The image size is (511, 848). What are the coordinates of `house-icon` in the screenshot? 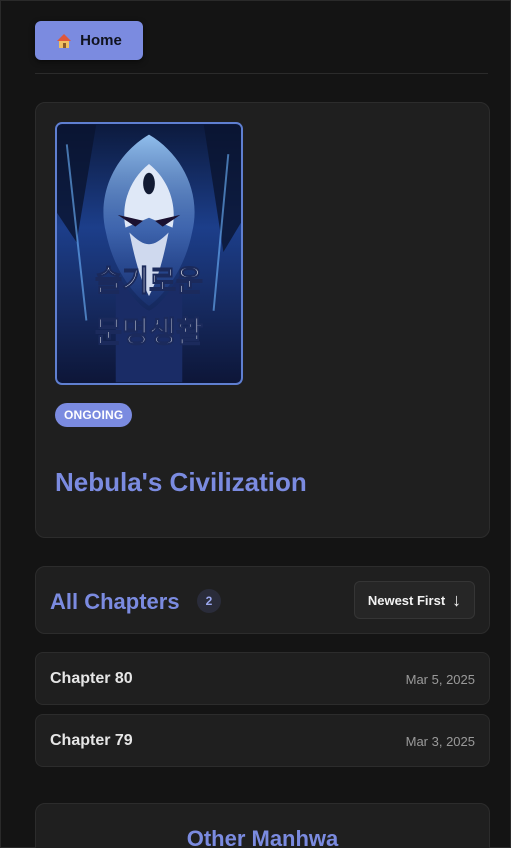 It's located at (64, 40).